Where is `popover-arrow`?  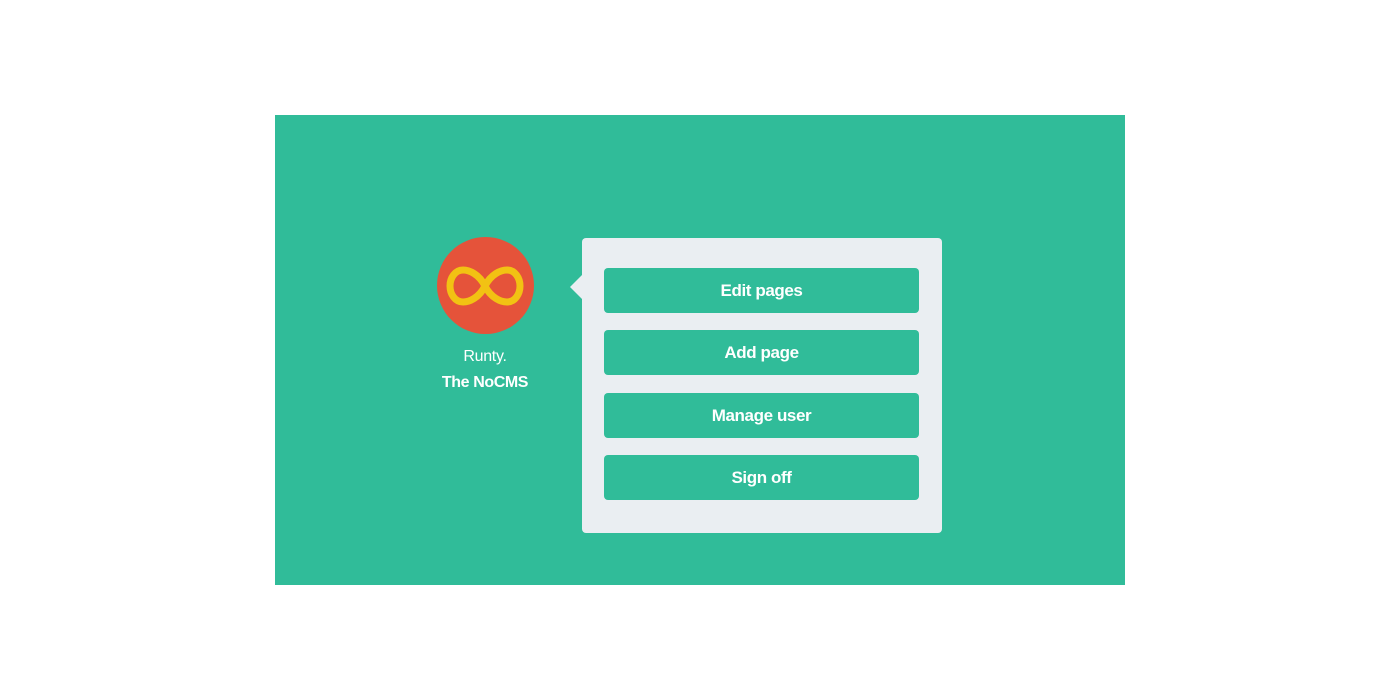 popover-arrow is located at coordinates (576, 287).